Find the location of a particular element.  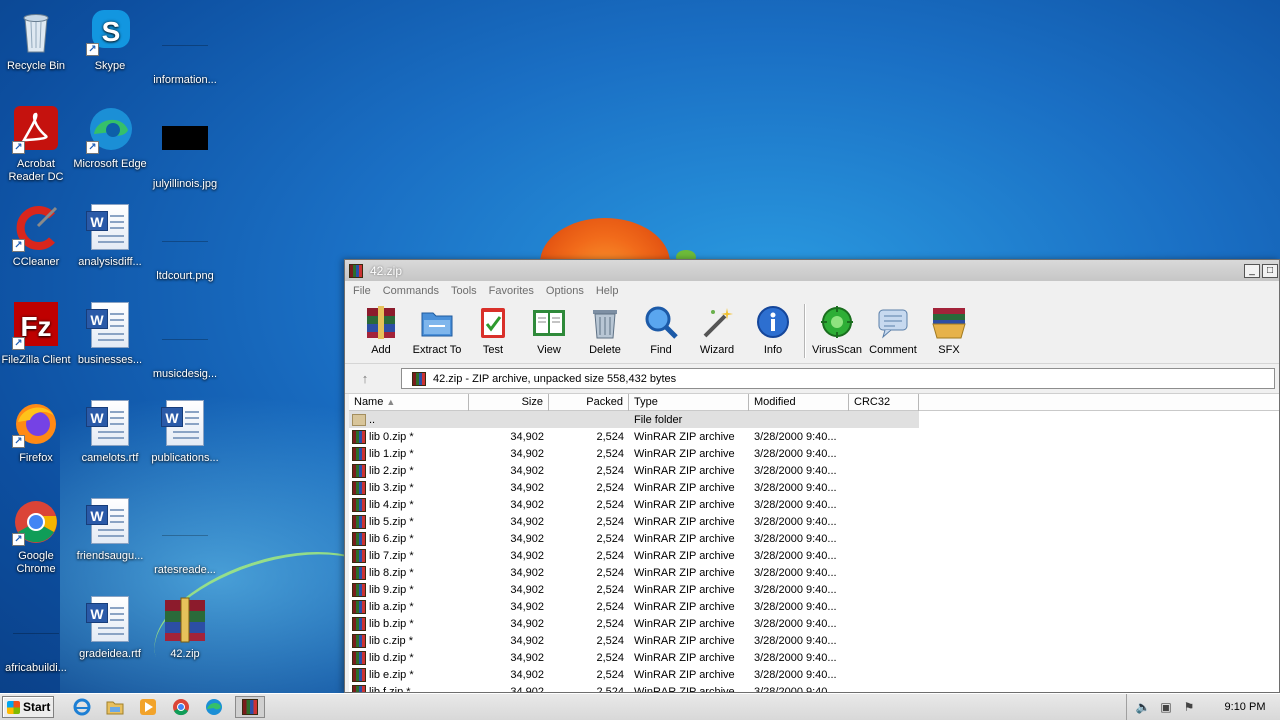

system-tray: 🔈 ▣ ⚑ 9:10 PM is located at coordinates (1203, 707).